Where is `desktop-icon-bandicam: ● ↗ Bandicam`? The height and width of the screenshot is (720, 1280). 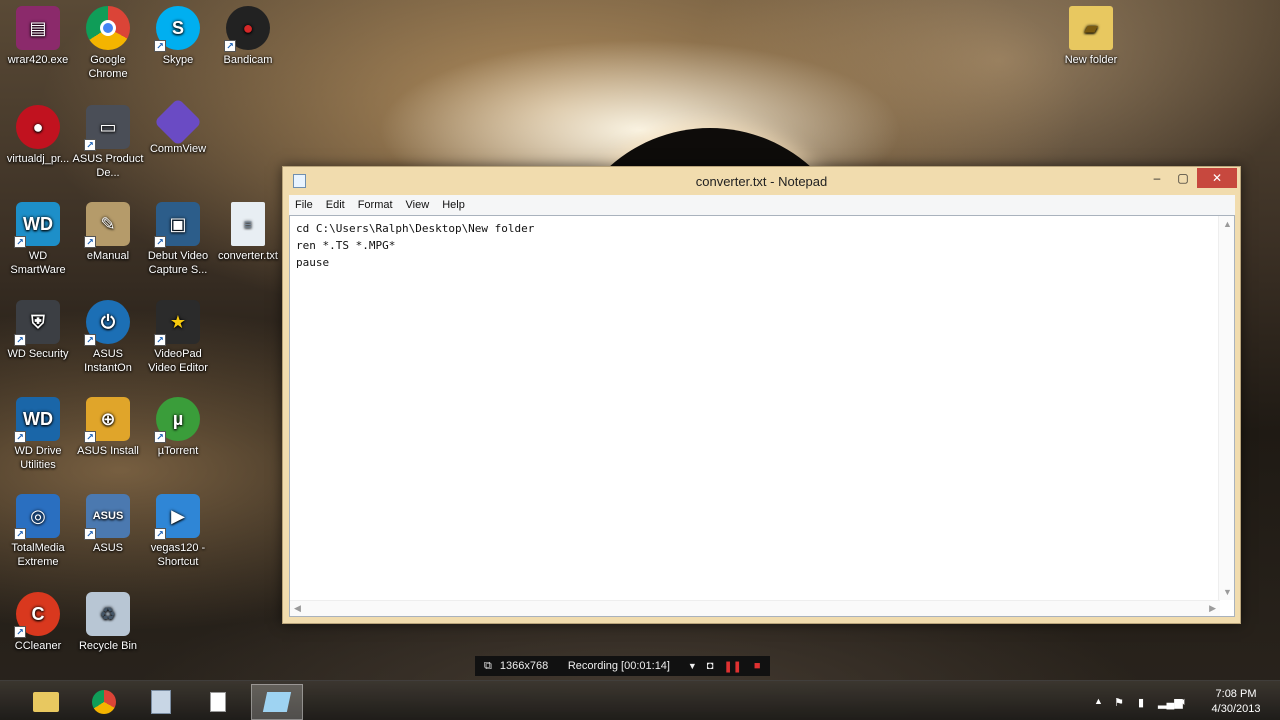
desktop-icon-bandicam: ● ↗ Bandicam is located at coordinates (248, 34).